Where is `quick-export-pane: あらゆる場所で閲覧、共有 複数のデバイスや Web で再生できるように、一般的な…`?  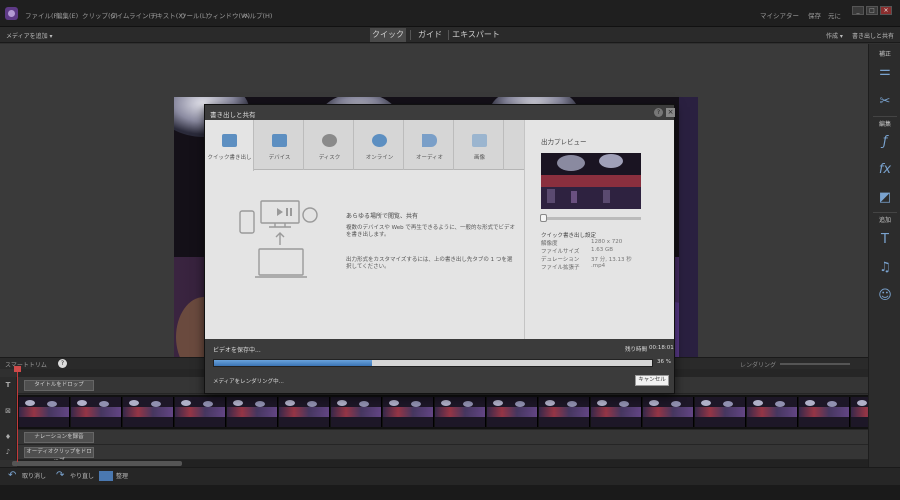 quick-export-pane: あらゆる場所で閲覧、共有 複数のデバイスや Web で再生できるように、一般的な… is located at coordinates (364, 255).